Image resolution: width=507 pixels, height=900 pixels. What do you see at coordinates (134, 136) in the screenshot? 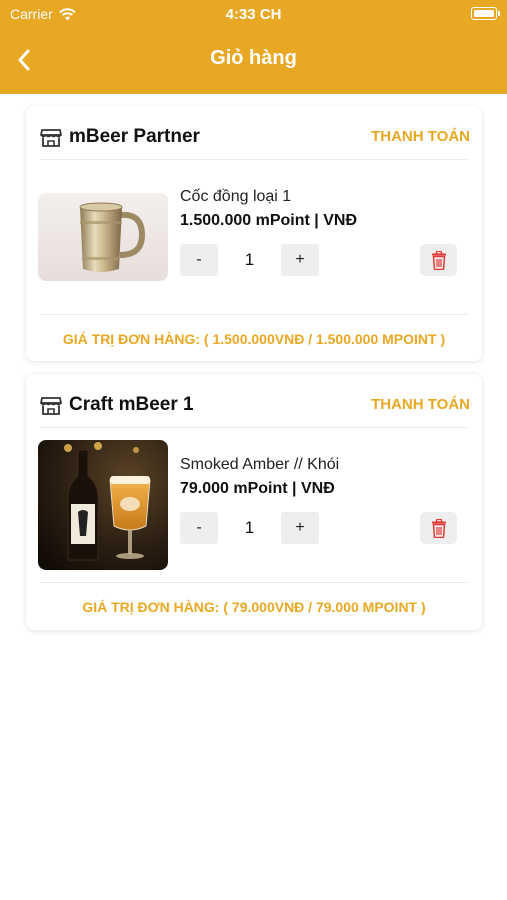
I see `shop-name: mBeer Partner` at bounding box center [134, 136].